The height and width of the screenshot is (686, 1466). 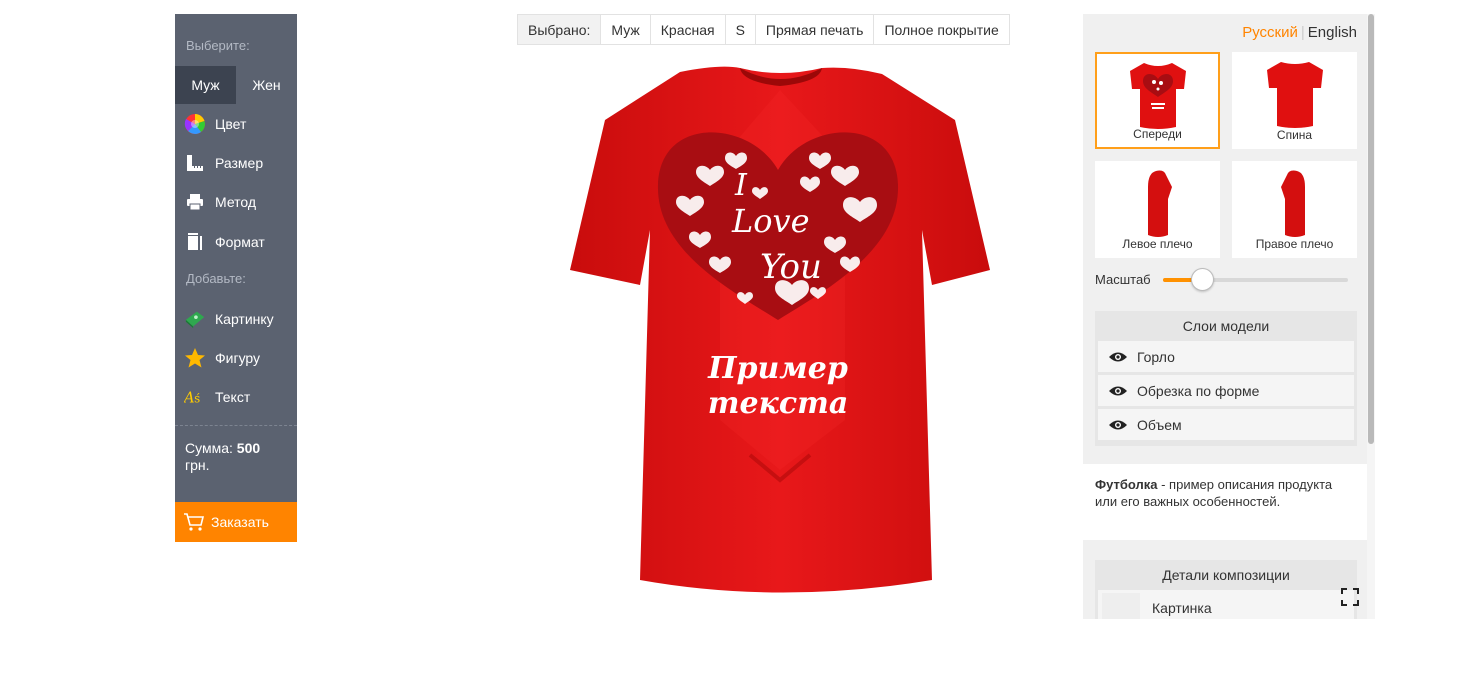 What do you see at coordinates (1182, 608) in the screenshot?
I see `composition-item-label: Картинка` at bounding box center [1182, 608].